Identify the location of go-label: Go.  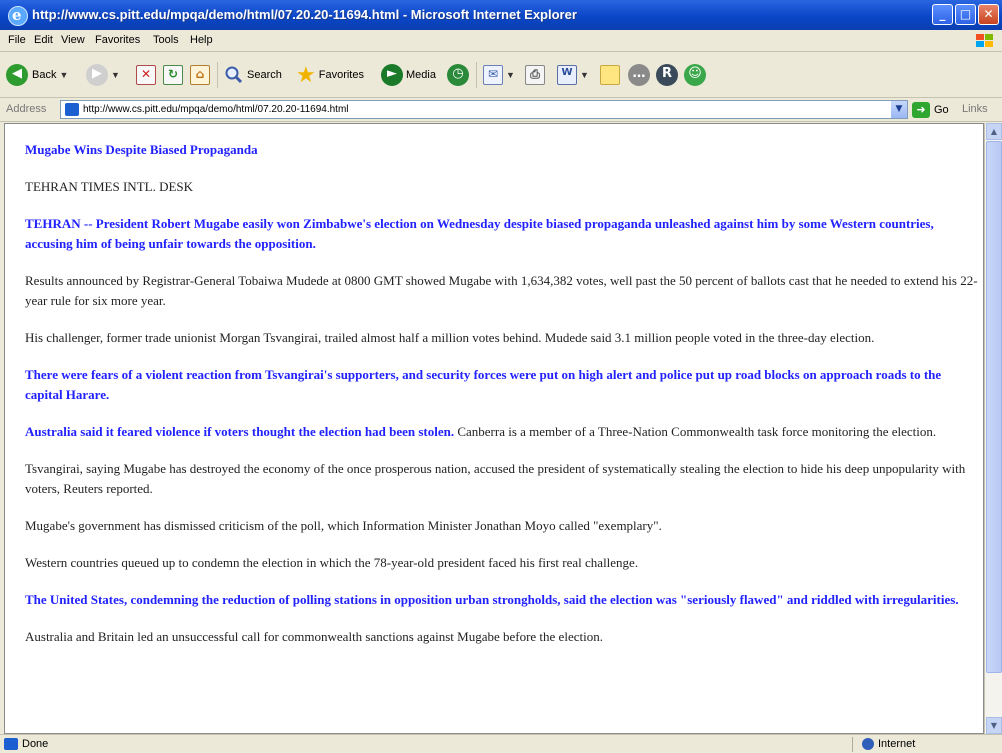
(941, 110).